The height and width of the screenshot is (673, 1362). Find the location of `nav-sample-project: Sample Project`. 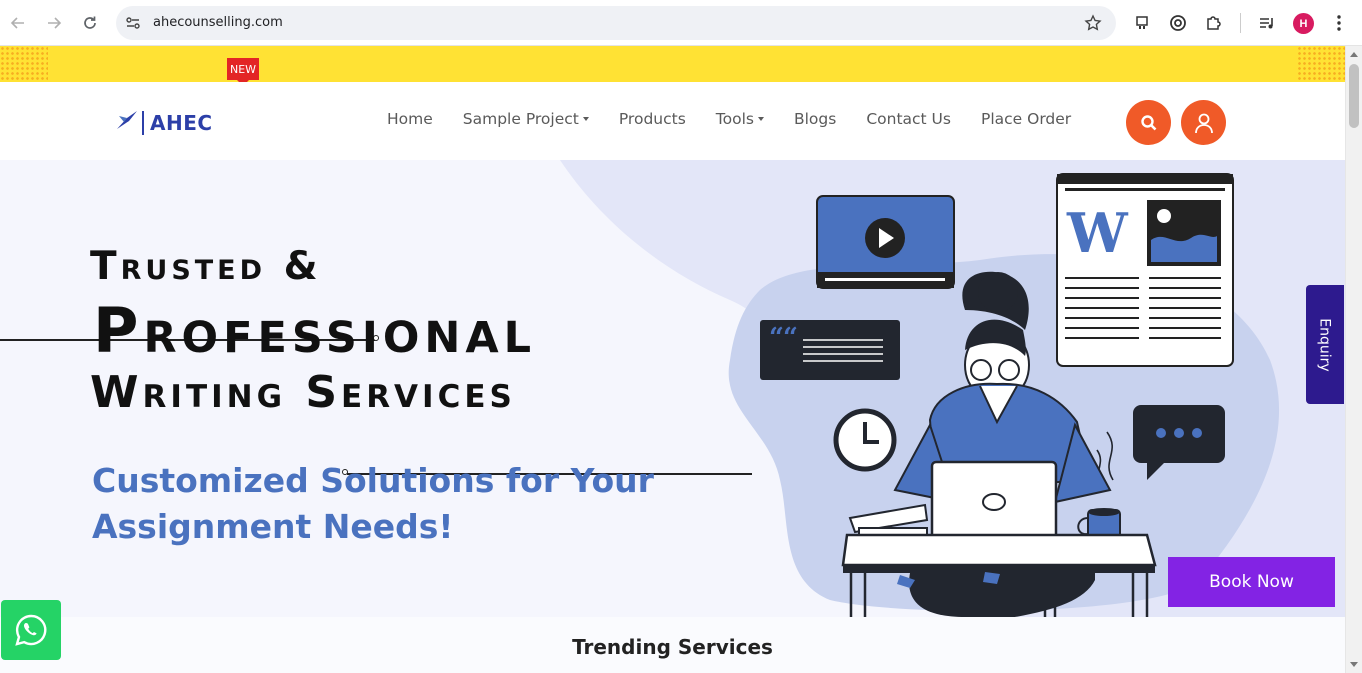

nav-sample-project: Sample Project is located at coordinates (526, 119).